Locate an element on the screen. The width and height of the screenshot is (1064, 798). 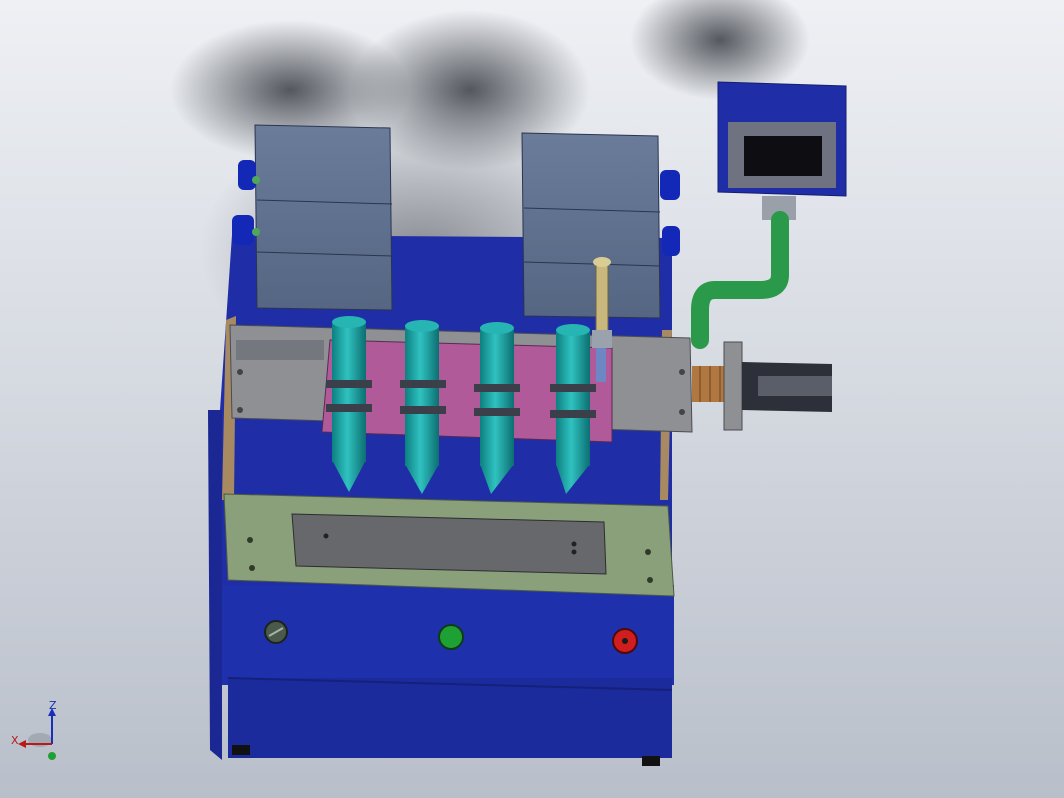
work-plate is located at coordinates (449, 545).